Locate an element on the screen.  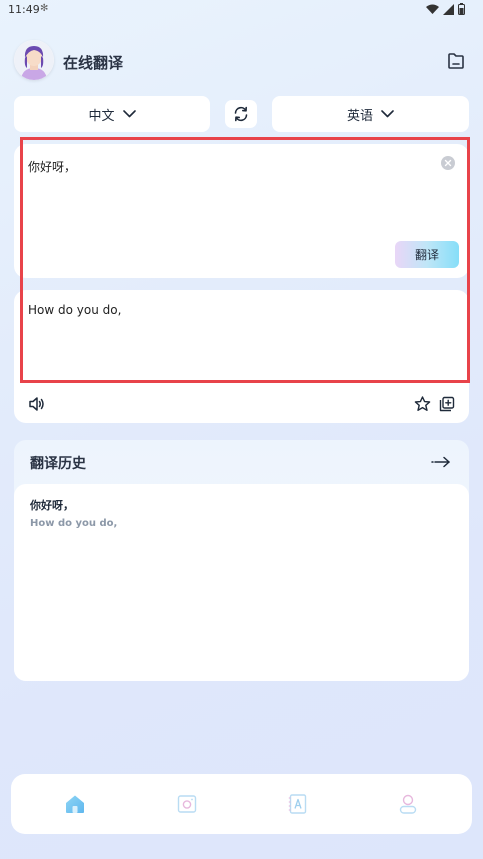
camera-icon is located at coordinates (187, 804).